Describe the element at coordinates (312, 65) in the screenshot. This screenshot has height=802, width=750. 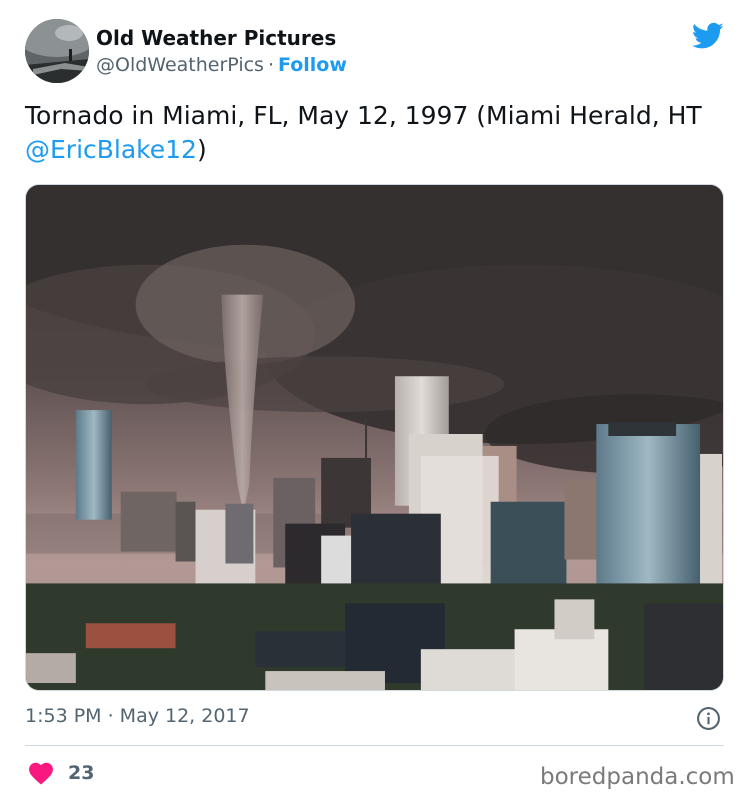
I see `follow-button: Follow` at that location.